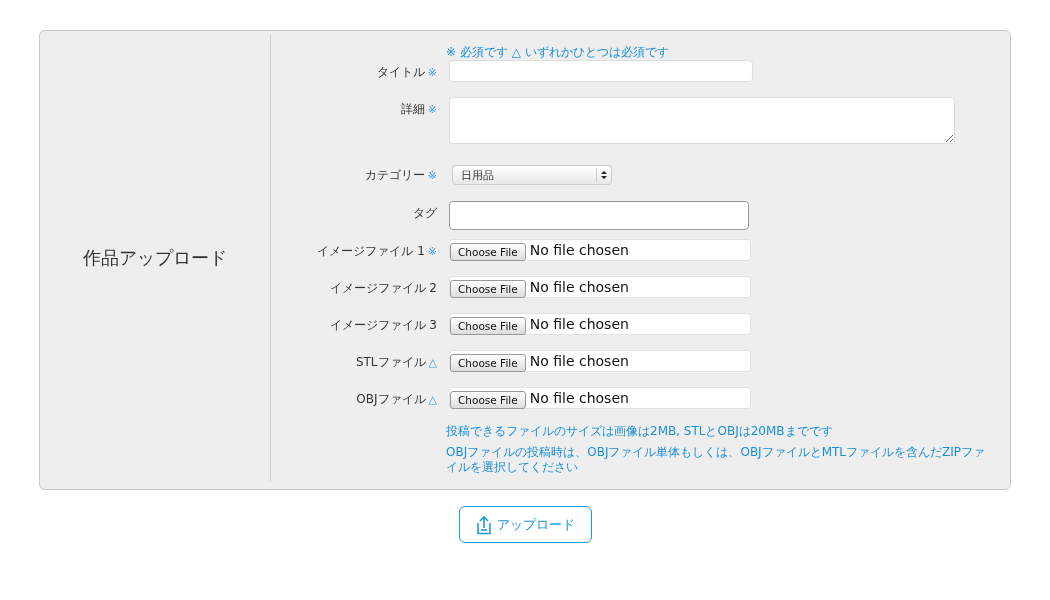  Describe the element at coordinates (371, 251) in the screenshot. I see `field-label: イメージファイル 1` at that location.